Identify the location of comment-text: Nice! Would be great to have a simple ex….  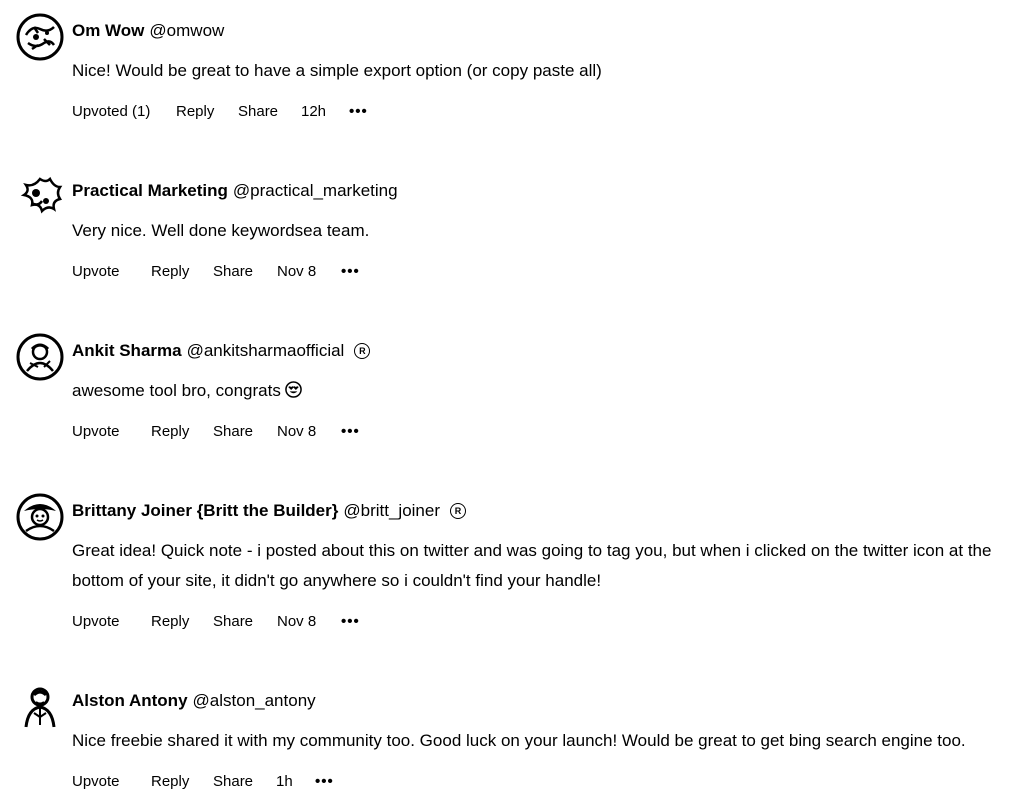
(337, 70).